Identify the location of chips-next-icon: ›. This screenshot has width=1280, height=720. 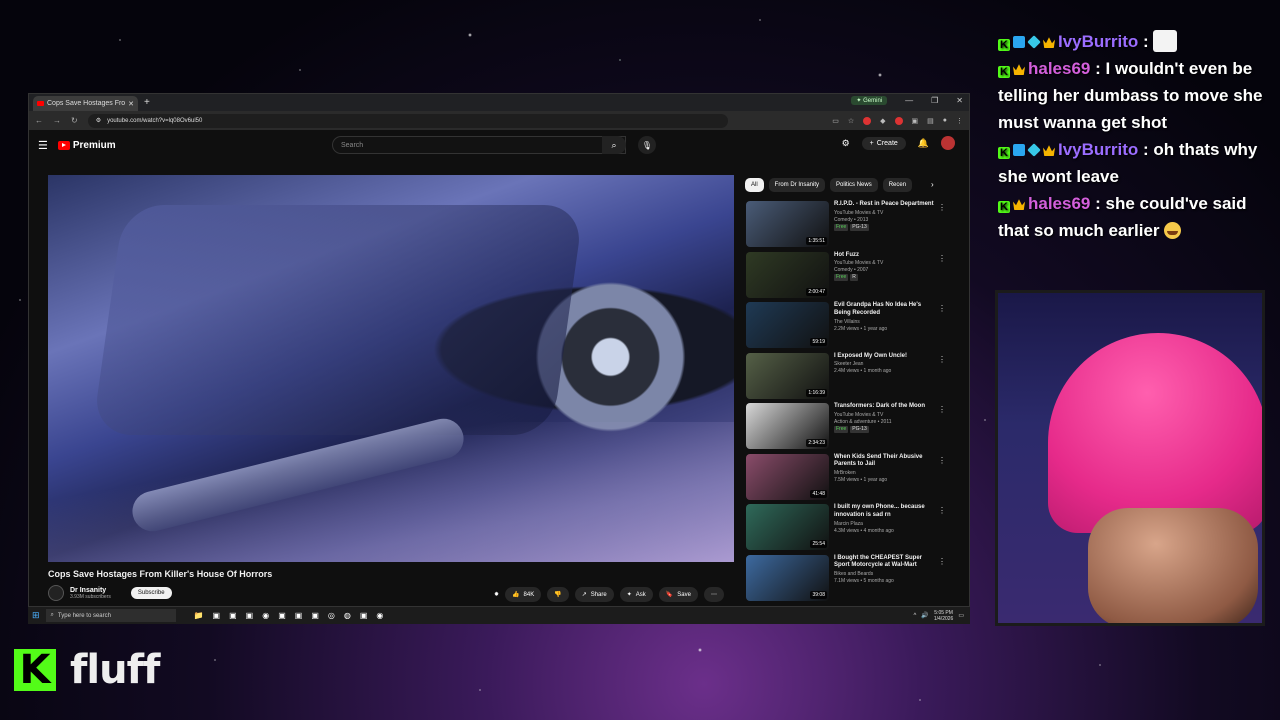
(932, 184).